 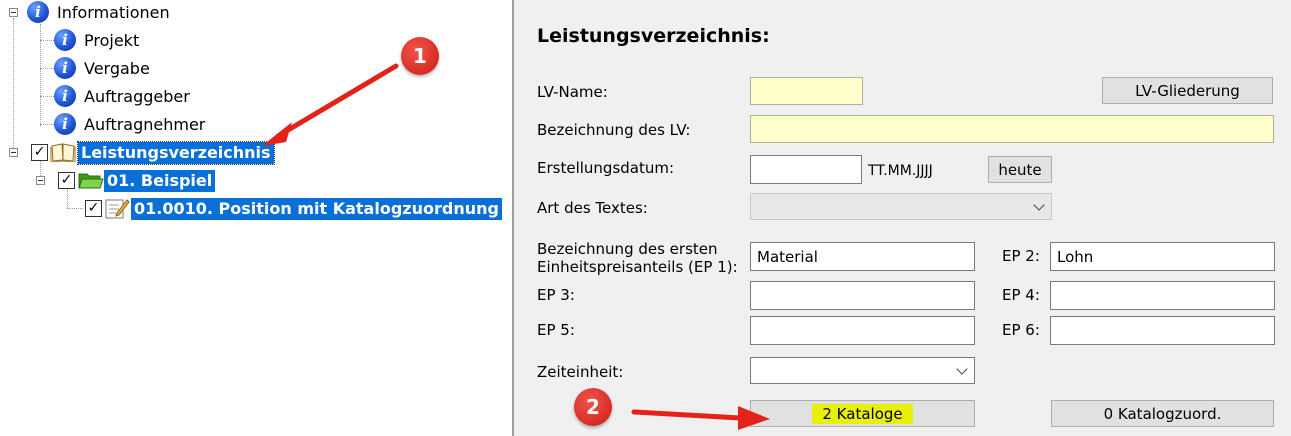 I want to click on annotation-badge-1: 1, so click(x=420, y=56).